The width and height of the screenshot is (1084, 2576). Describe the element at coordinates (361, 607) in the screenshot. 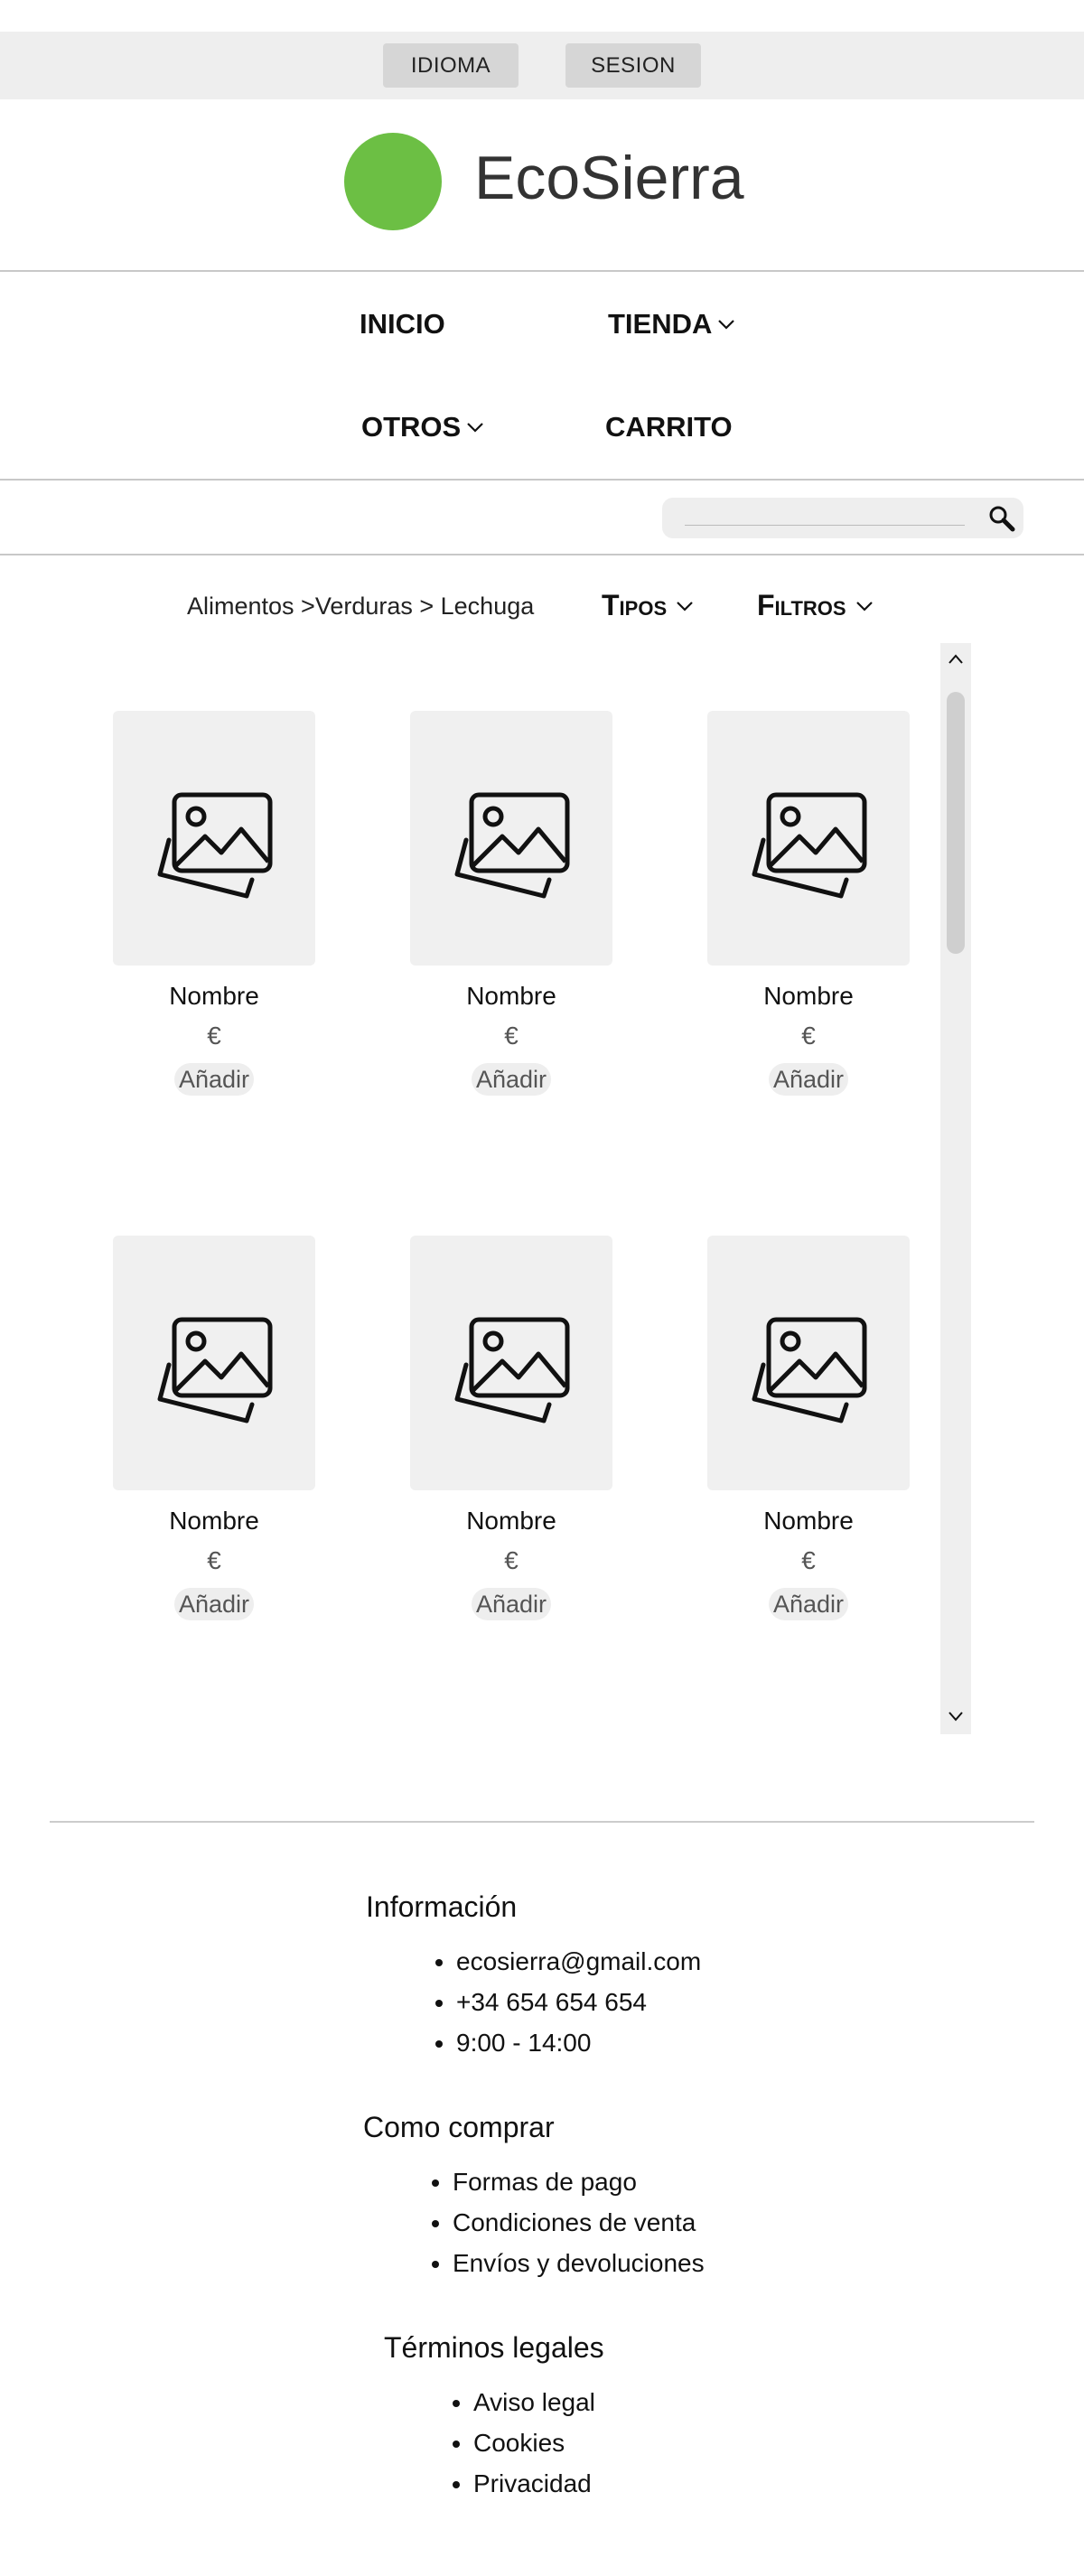

I see `breadcrumb: Alimentos >Verduras > Lechuga` at that location.